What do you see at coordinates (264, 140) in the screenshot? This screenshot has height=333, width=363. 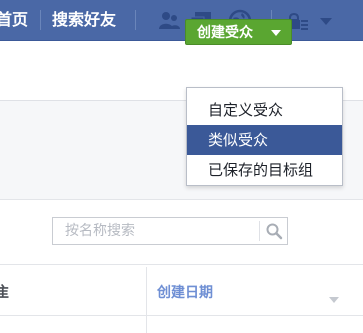 I see `menu-item-lookalike-audience: 类似受众` at bounding box center [264, 140].